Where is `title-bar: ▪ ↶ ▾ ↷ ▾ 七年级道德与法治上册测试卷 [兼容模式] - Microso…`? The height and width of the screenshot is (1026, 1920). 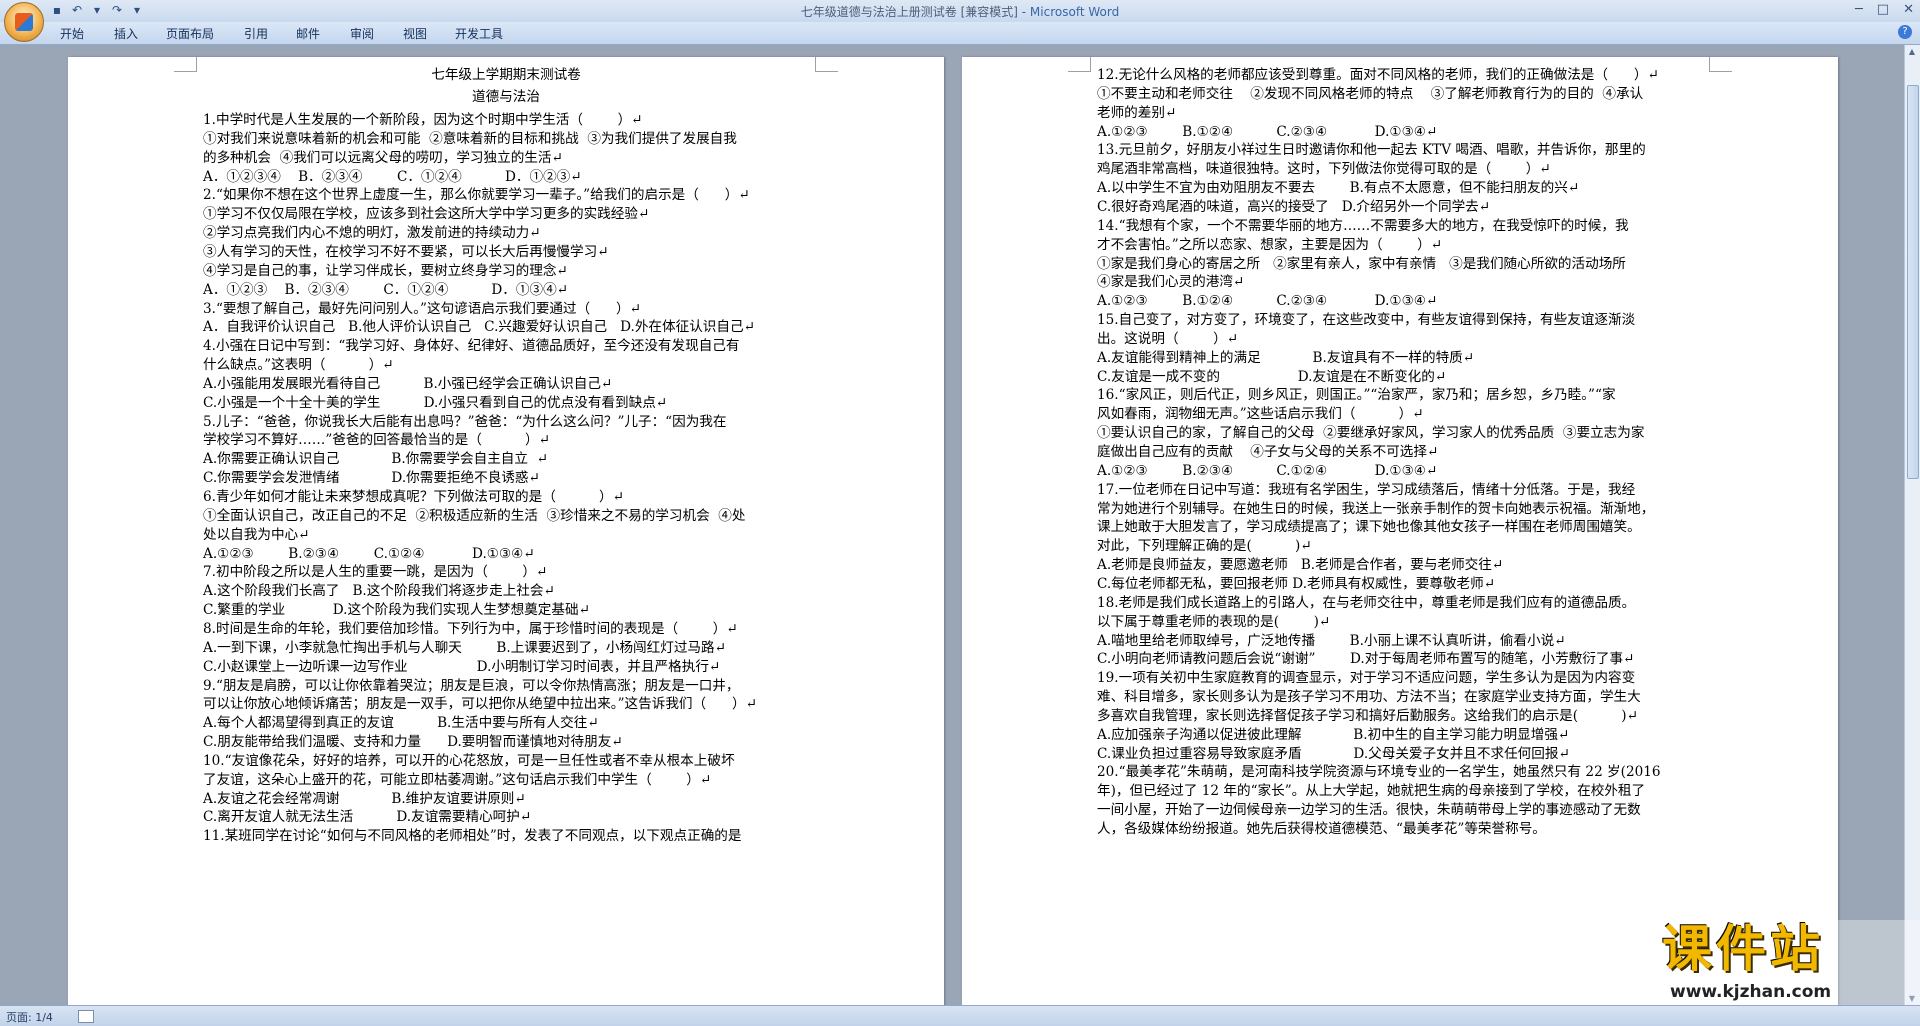 title-bar: ▪ ↶ ▾ ↷ ▾ 七年级道德与法治上册测试卷 [兼容模式] - Microso… is located at coordinates (960, 11).